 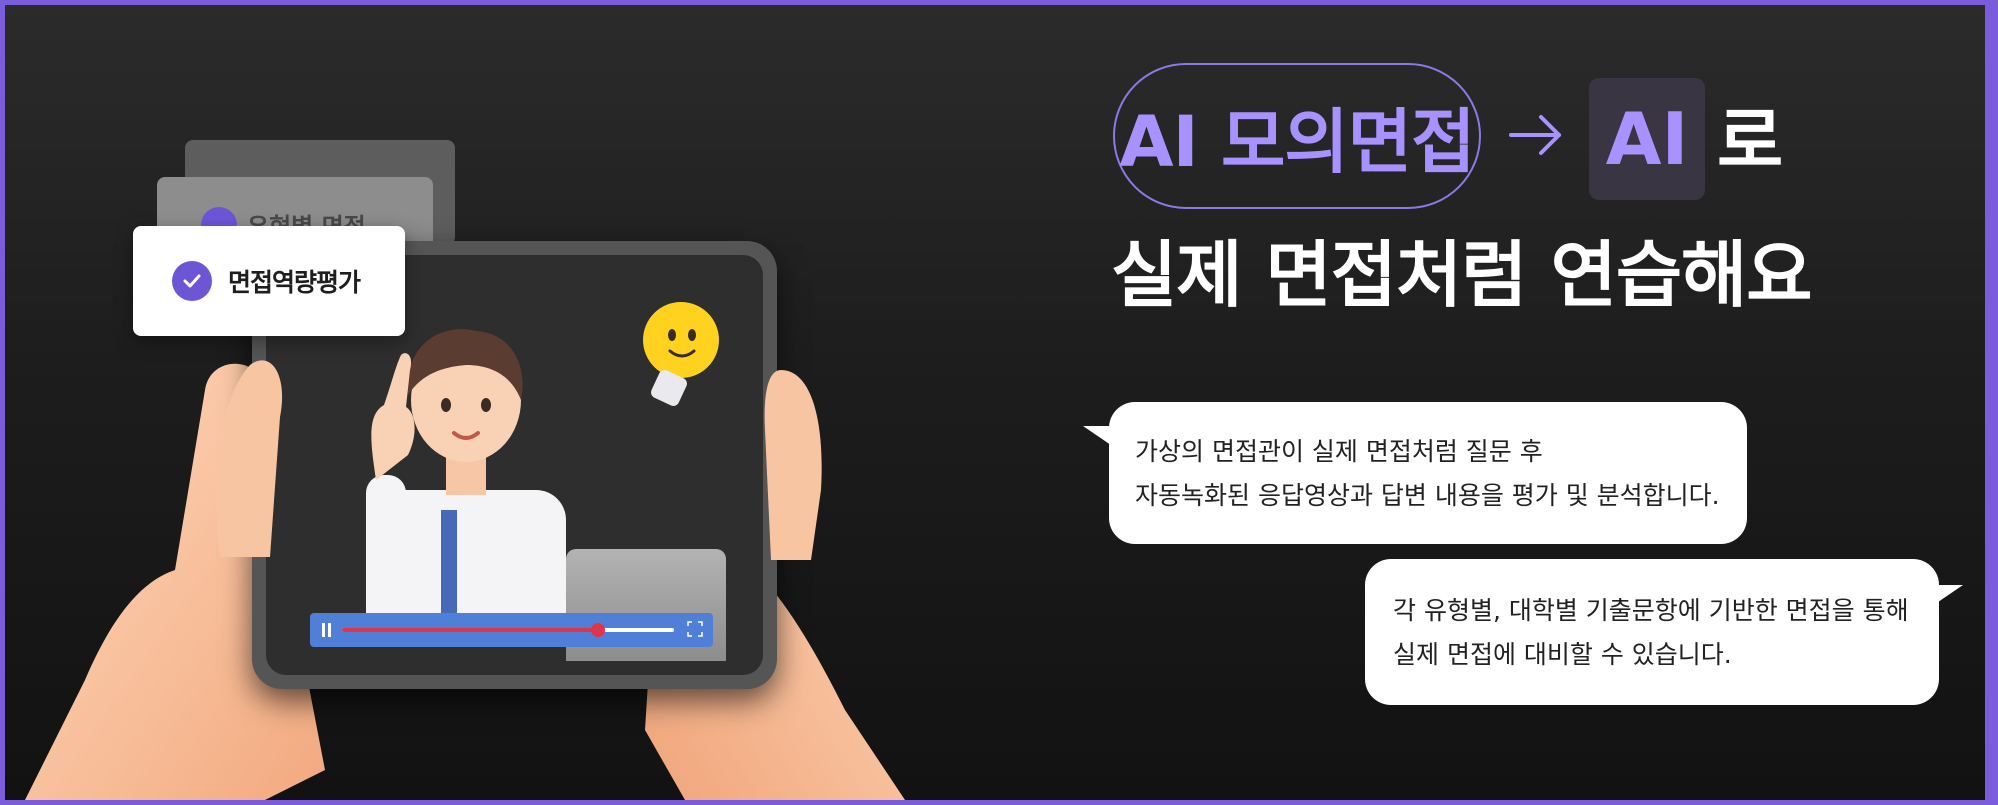 I want to click on bubble-1-line-1: 가상의 면접관이 실제 면접처럼 질문 후, so click(x=1339, y=451).